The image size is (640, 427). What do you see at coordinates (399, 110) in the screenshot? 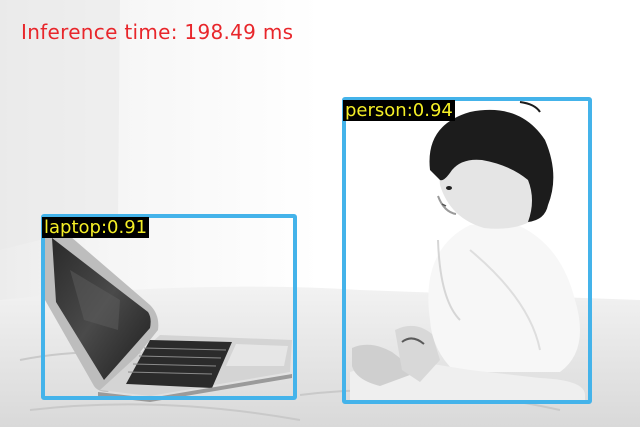
I see `person-detection-label: person:0.94` at bounding box center [399, 110].